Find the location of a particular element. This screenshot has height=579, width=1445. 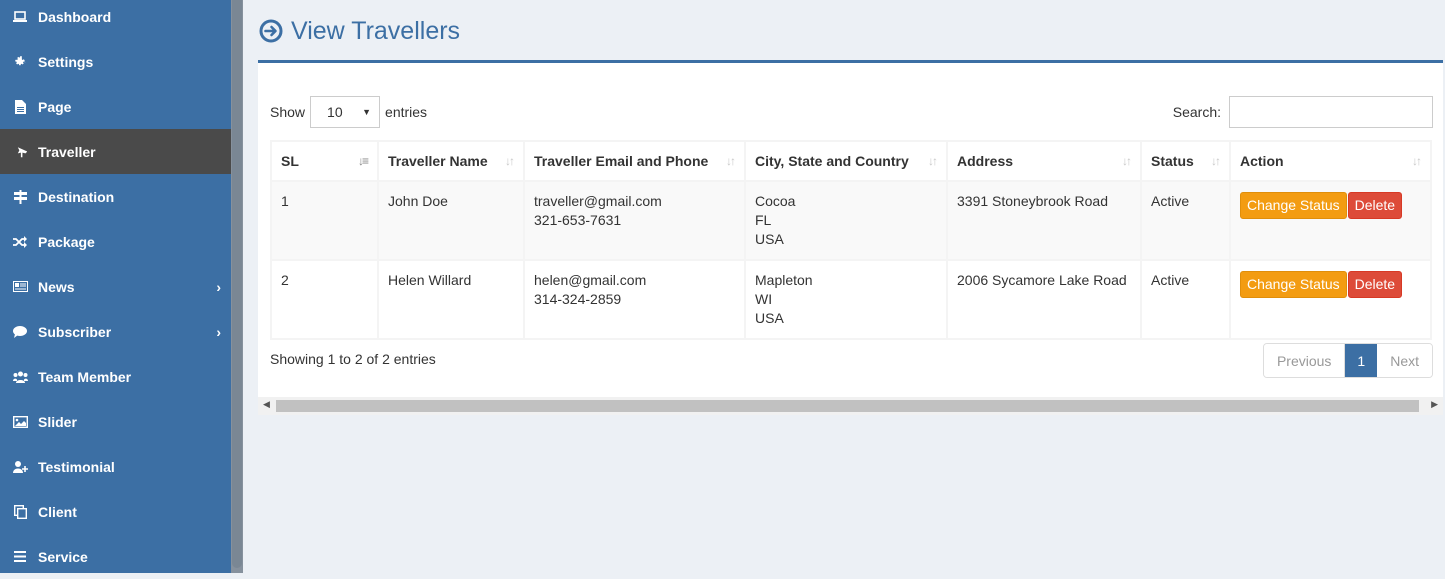

chevron-right-icon: › is located at coordinates (218, 286).